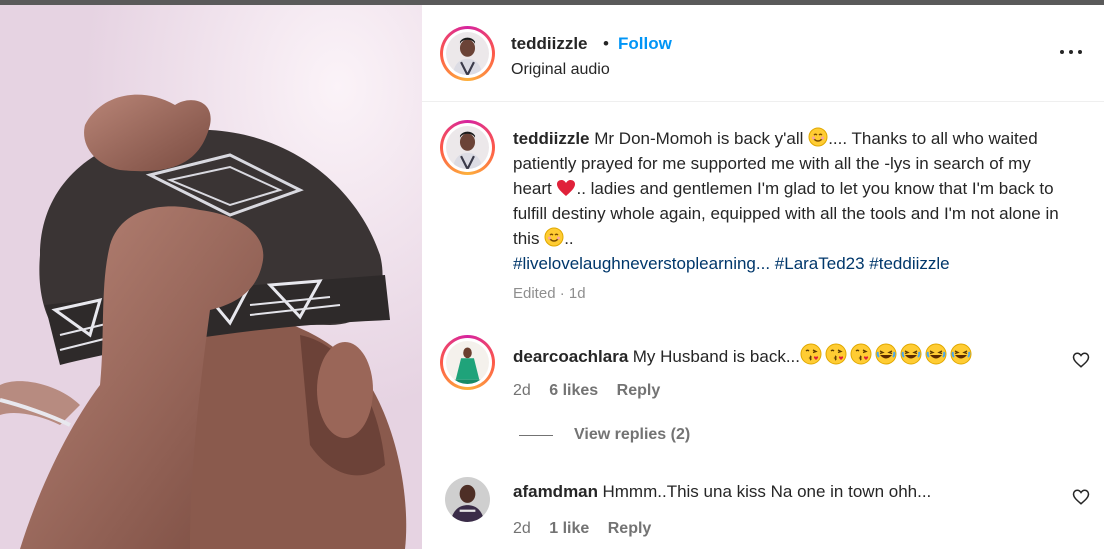  I want to click on comment-username: dearcoachlara, so click(570, 356).